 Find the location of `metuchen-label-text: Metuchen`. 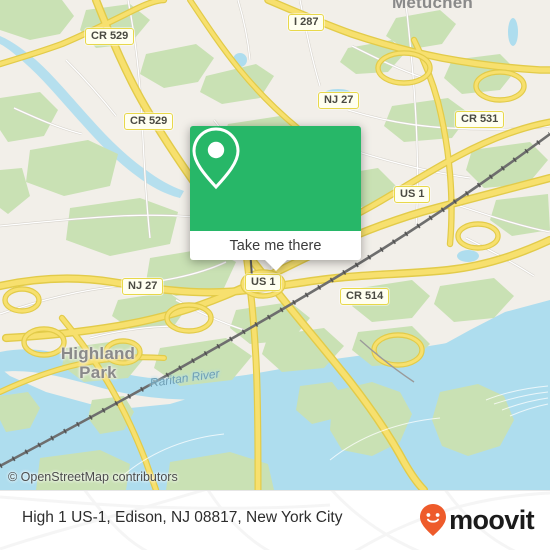

metuchen-label-text: Metuchen is located at coordinates (432, 6).